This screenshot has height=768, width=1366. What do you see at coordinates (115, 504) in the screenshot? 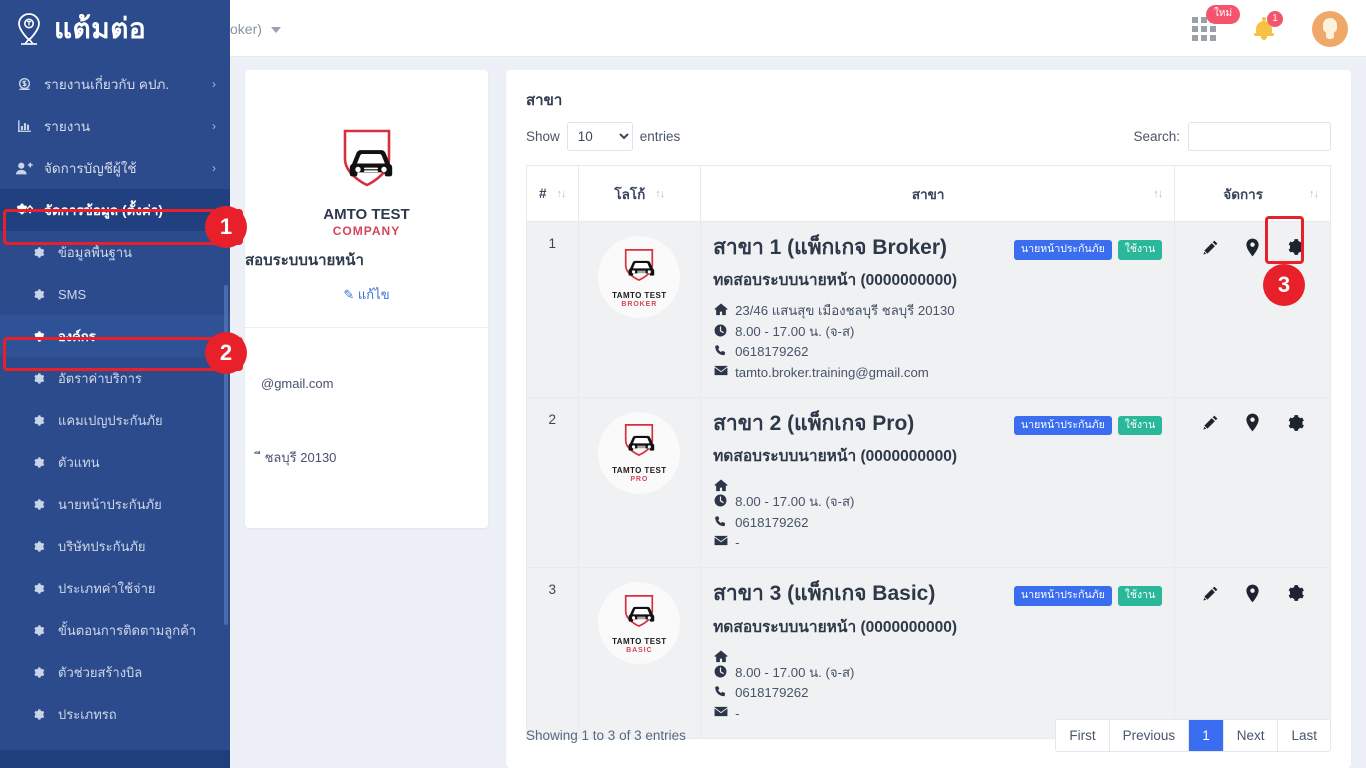
I see `sidebar-item-10: นายหน้าประกันภัย` at bounding box center [115, 504].